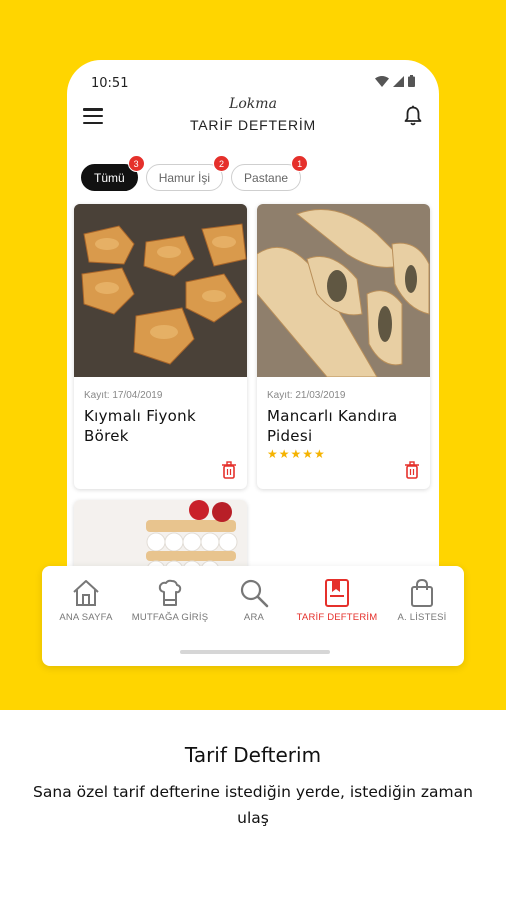 This screenshot has height=900, width=506. What do you see at coordinates (255, 652) in the screenshot?
I see `home-indicator` at bounding box center [255, 652].